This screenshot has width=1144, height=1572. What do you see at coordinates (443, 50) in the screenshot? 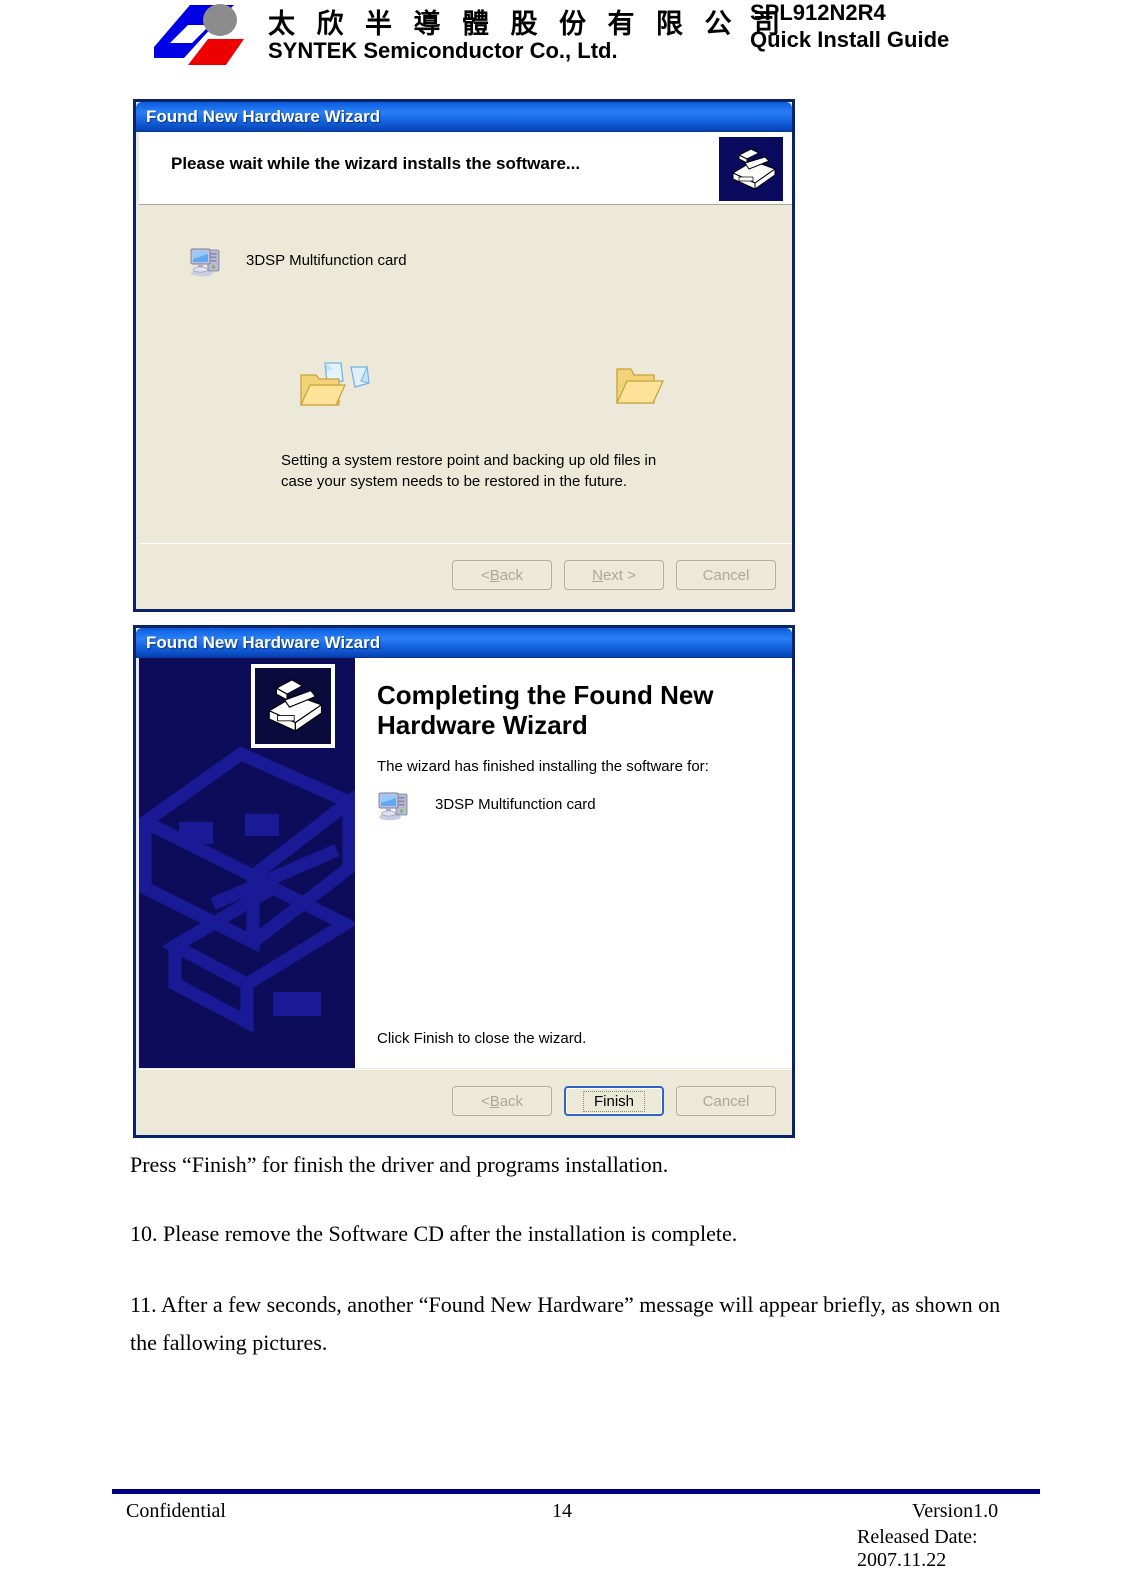
I see `company-name-english: SYNTEK Semiconductor Co., Ltd.` at bounding box center [443, 50].